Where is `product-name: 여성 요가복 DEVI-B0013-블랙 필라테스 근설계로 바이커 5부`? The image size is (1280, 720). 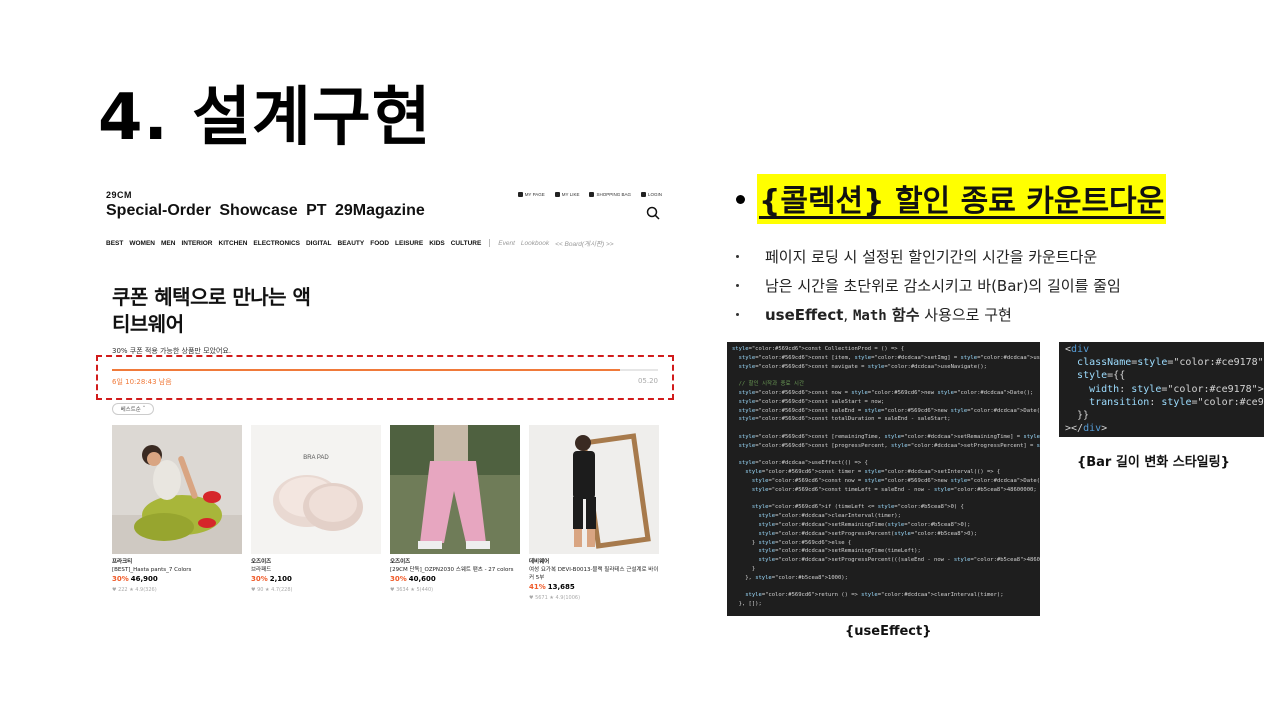
product-name: 여성 요가복 DEVI-B0013-블랙 필라테스 근설계로 바이커 5부 is located at coordinates (594, 574).